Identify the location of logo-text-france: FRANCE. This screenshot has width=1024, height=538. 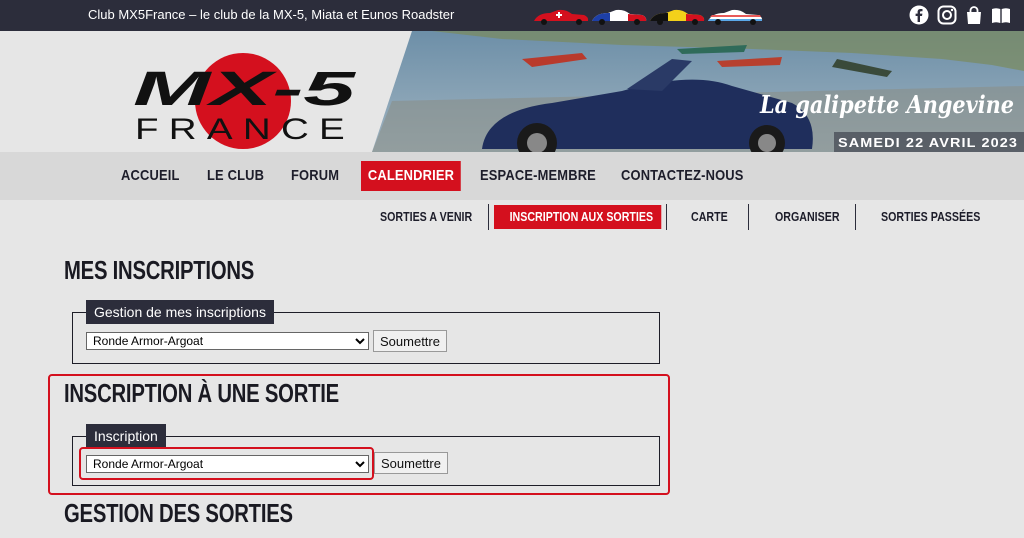
(245, 129).